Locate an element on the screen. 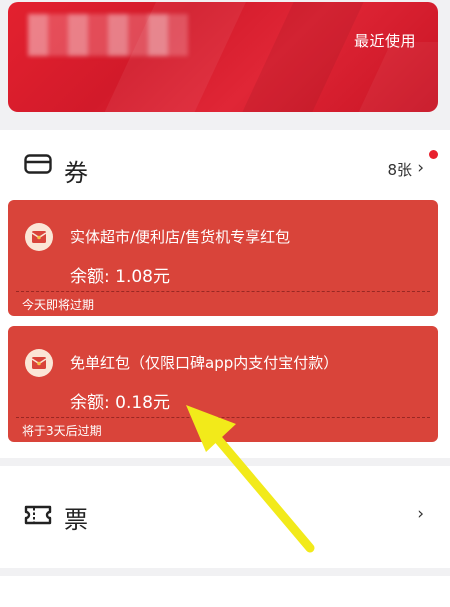 The height and width of the screenshot is (607, 450). red-packet-balance: 余额: 1.08元 is located at coordinates (120, 277).